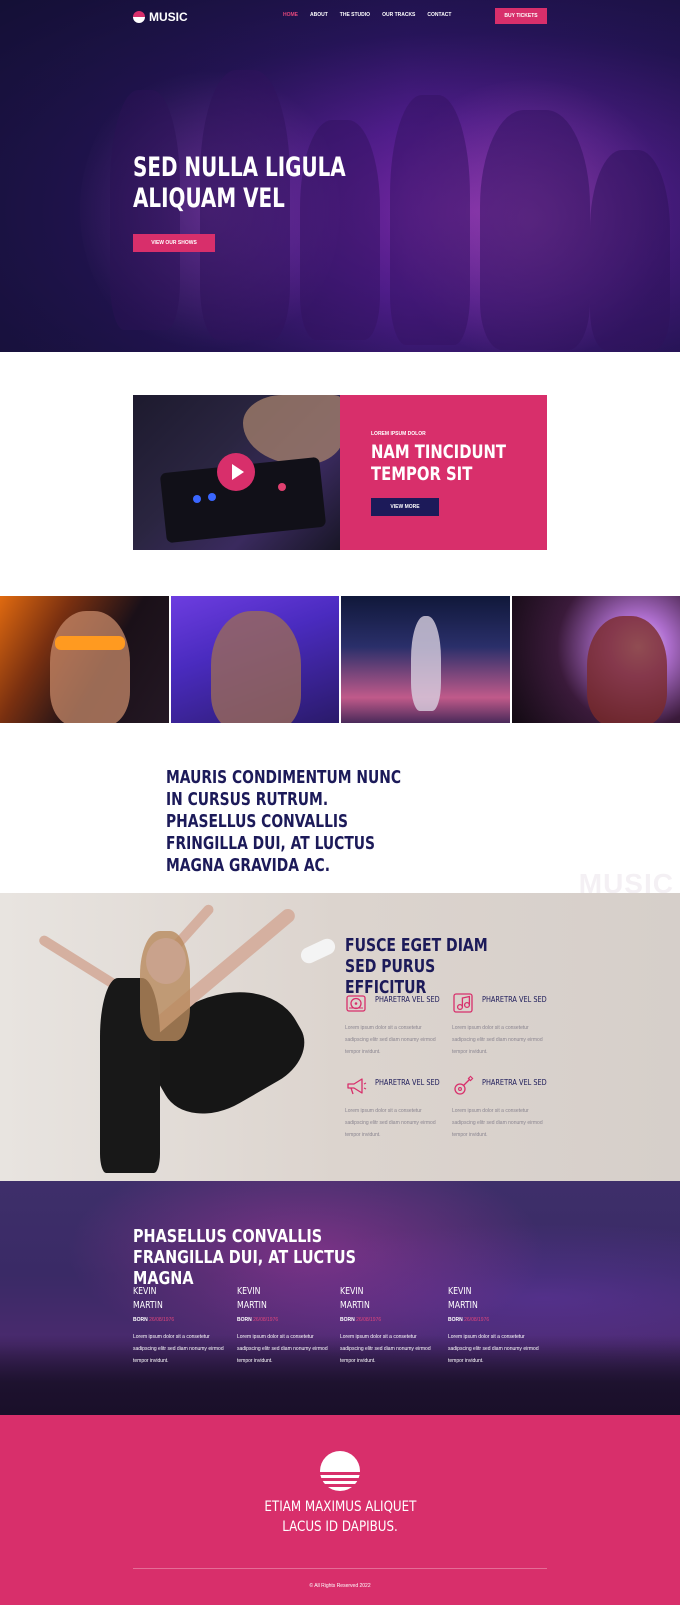 The height and width of the screenshot is (1605, 680). Describe the element at coordinates (340, 1527) in the screenshot. I see `footer-tagline-line-2: LACUS ID DAPIBUS.` at that location.